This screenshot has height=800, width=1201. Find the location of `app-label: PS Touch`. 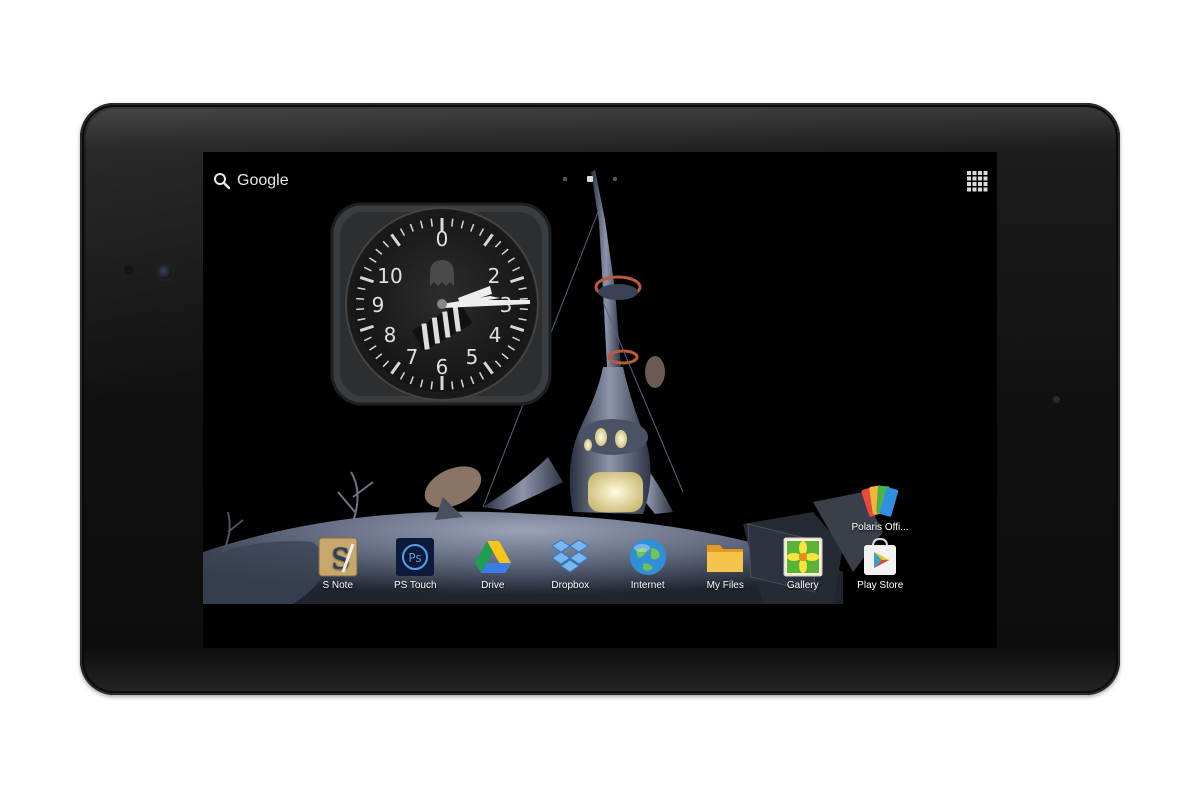

app-label: PS Touch is located at coordinates (415, 585).